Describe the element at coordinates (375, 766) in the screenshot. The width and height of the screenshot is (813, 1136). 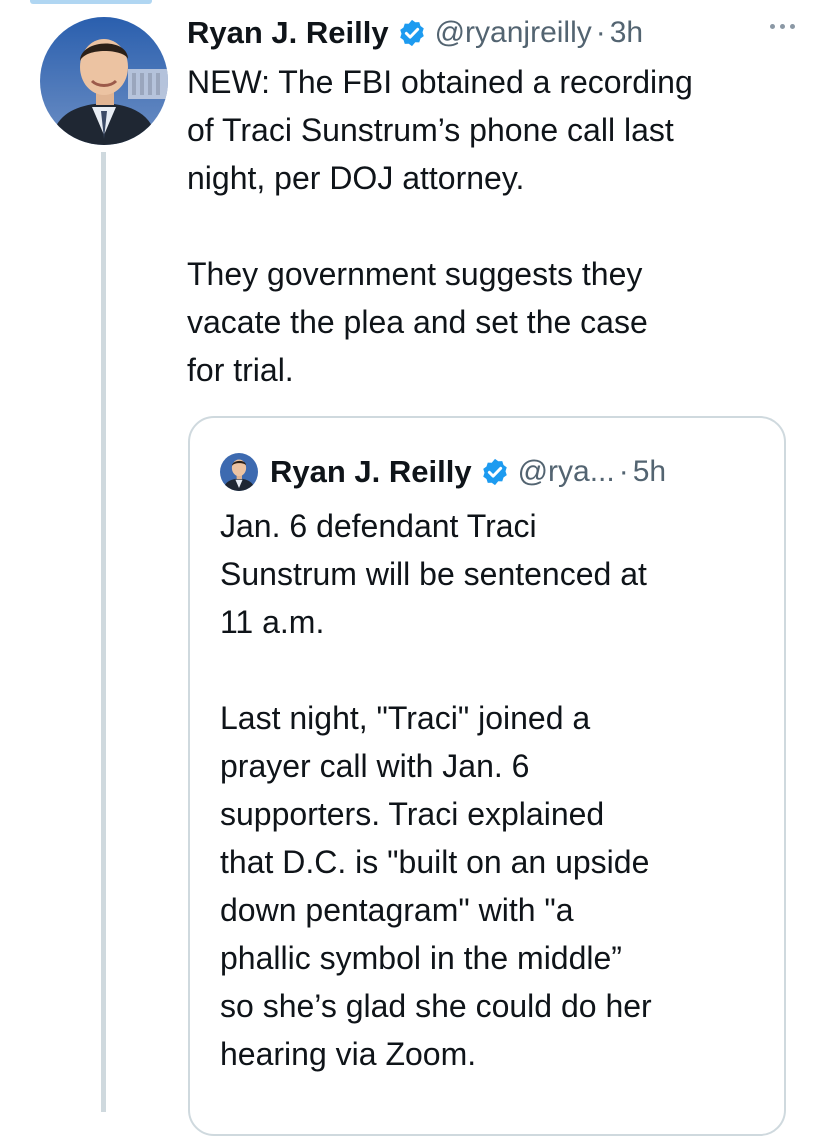
I see `quoted-line: prayer call with Jan. 6` at that location.